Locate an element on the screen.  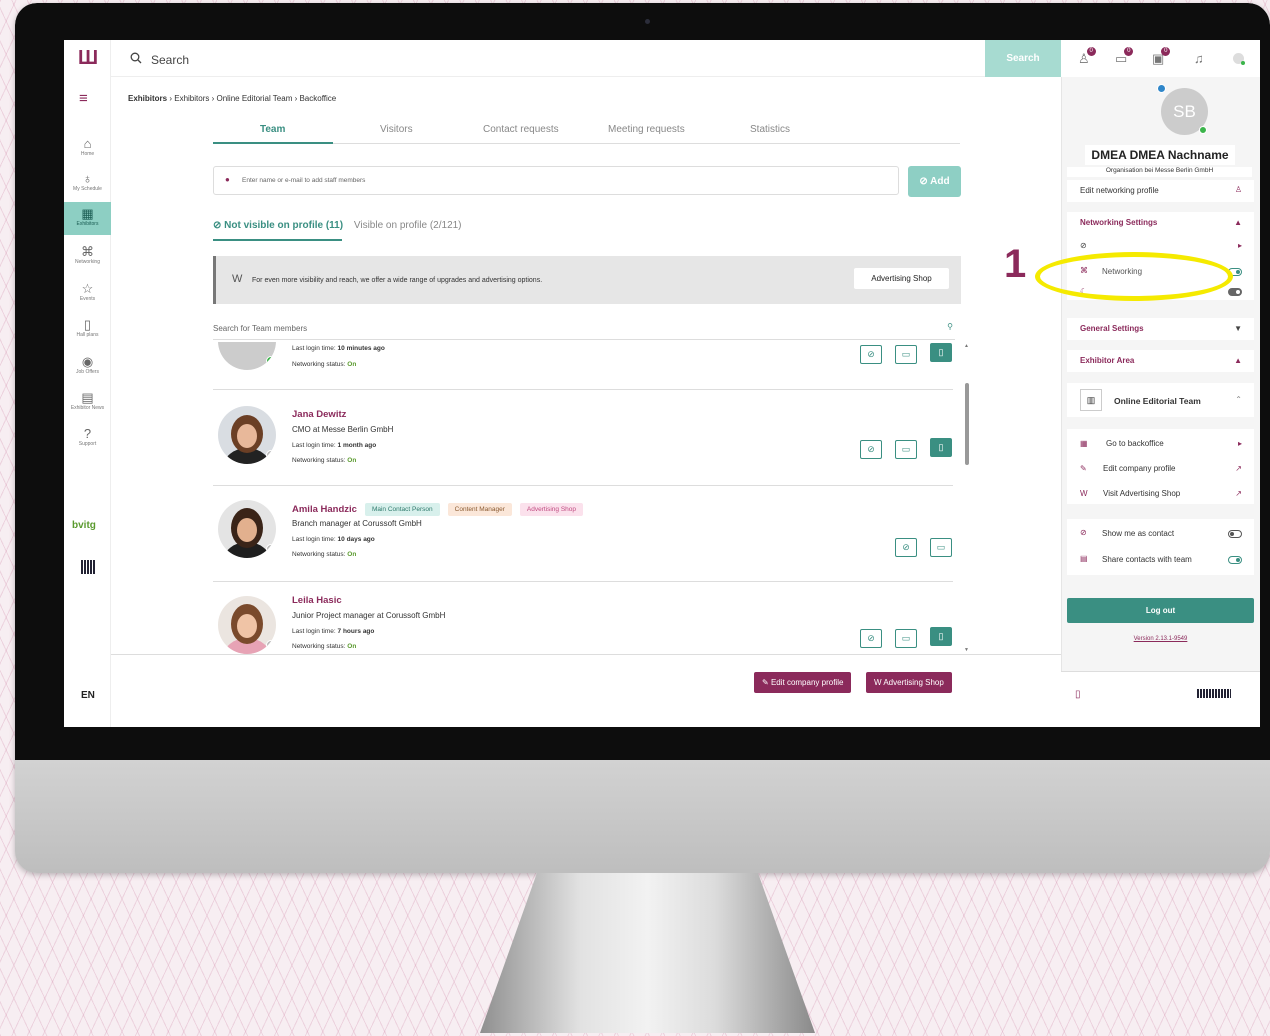
top-bar is located at coordinates (586, 58).